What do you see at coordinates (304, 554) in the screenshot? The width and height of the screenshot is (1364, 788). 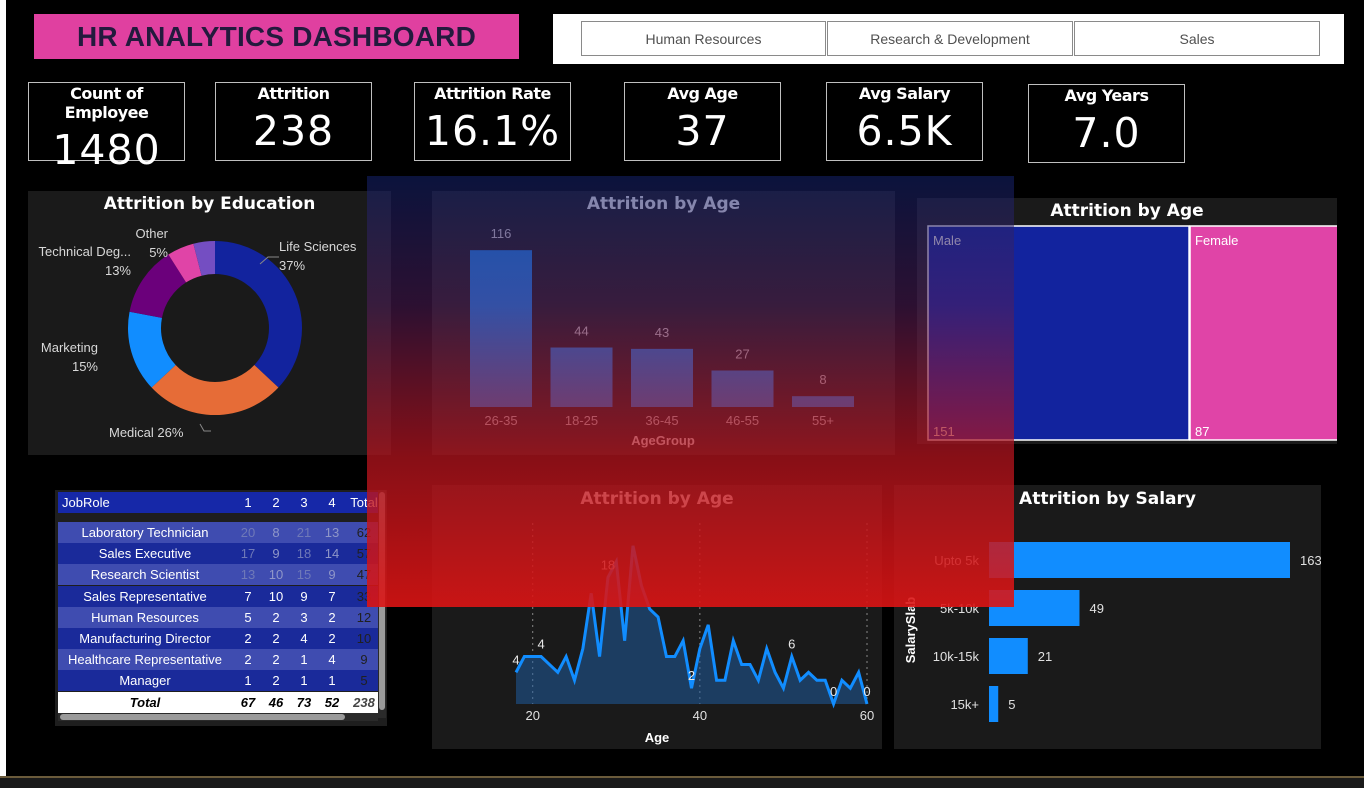 I see `matrix-cell-value: 18` at bounding box center [304, 554].